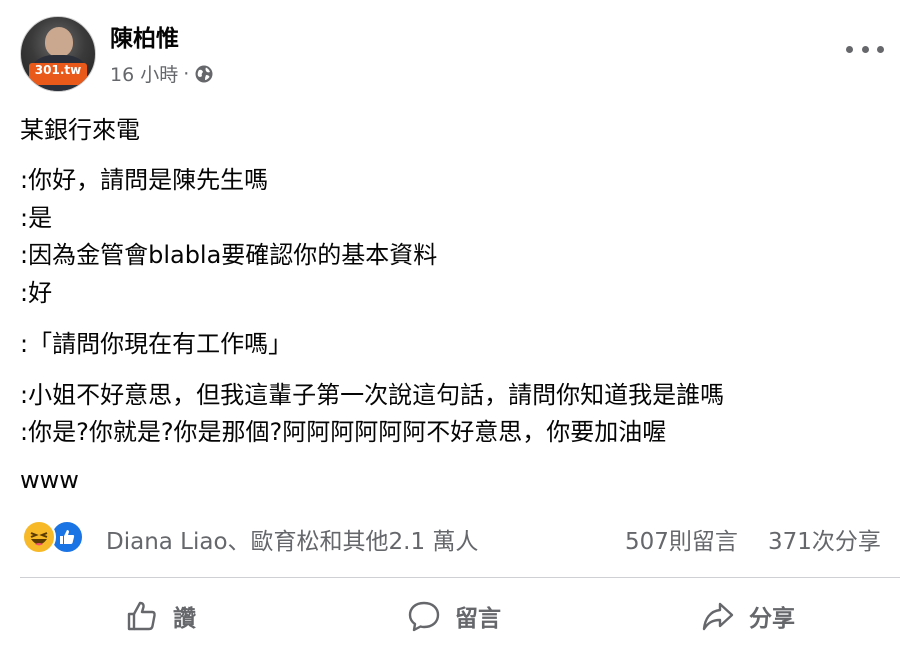  What do you see at coordinates (454, 616) in the screenshot?
I see `comment-button: 留言` at bounding box center [454, 616].